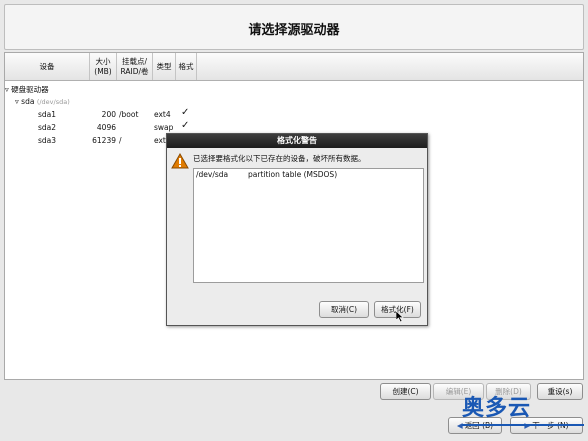  I want to click on reset-button: 重设(s), so click(560, 391).